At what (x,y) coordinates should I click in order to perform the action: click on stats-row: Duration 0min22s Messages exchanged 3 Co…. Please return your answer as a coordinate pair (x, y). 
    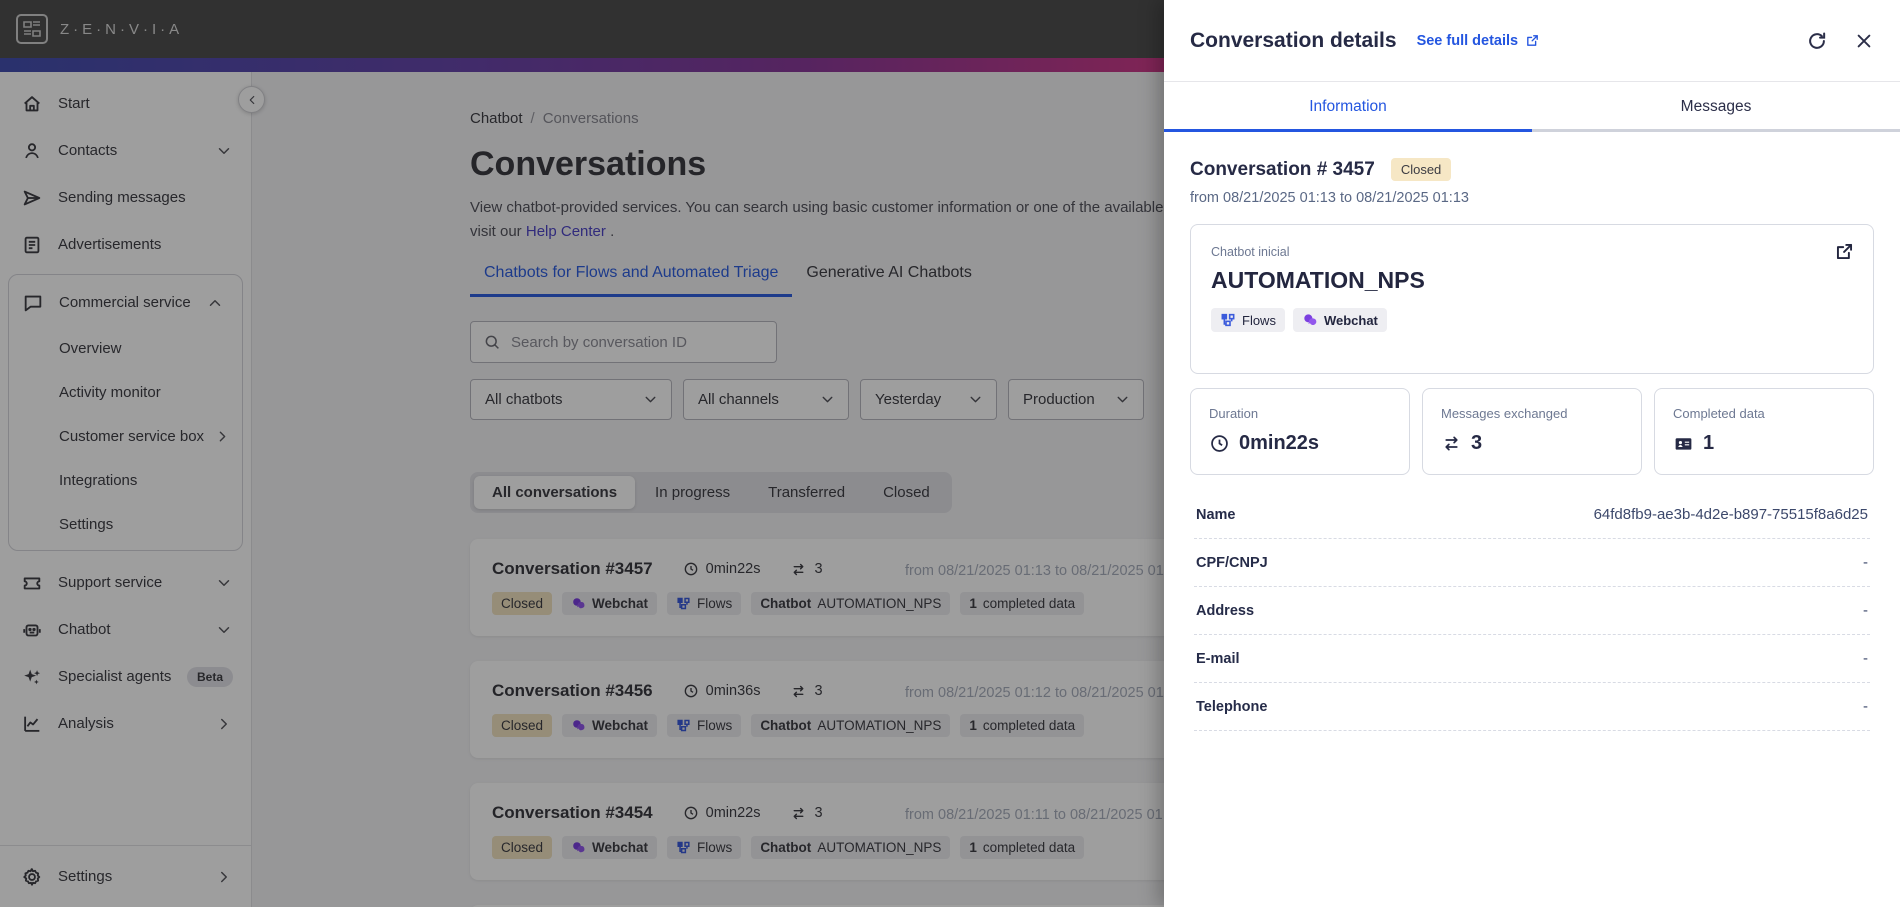
    Looking at the image, I should click on (1532, 431).